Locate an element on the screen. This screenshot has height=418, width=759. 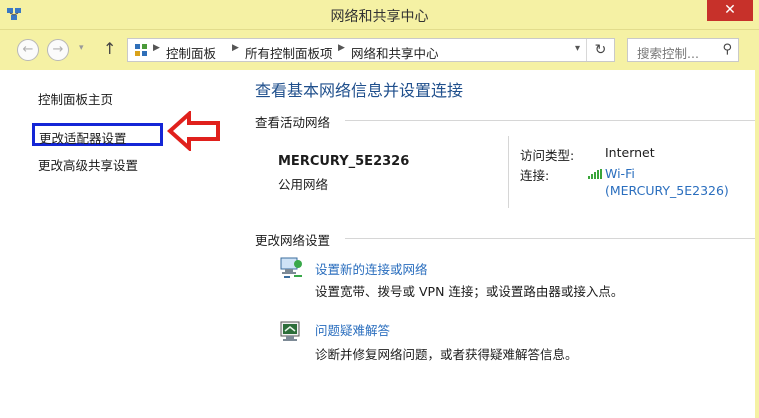
change-settings-heading: 更改网络设置 is located at coordinates (293, 240).